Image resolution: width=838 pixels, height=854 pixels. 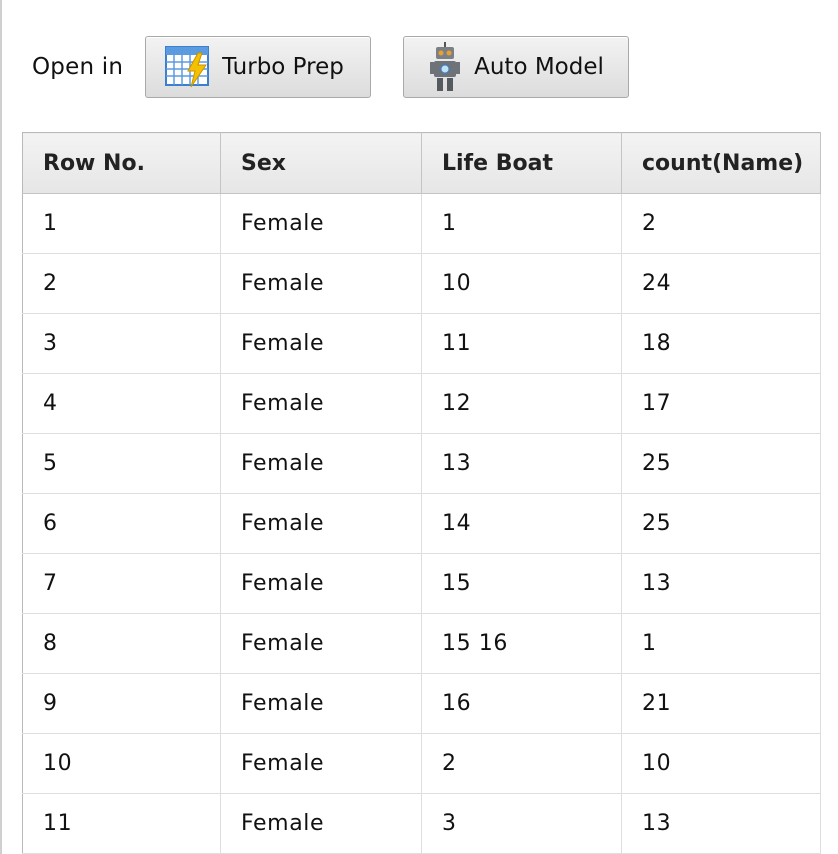 I want to click on table-row: 3 Female 11 18, so click(x=421, y=343).